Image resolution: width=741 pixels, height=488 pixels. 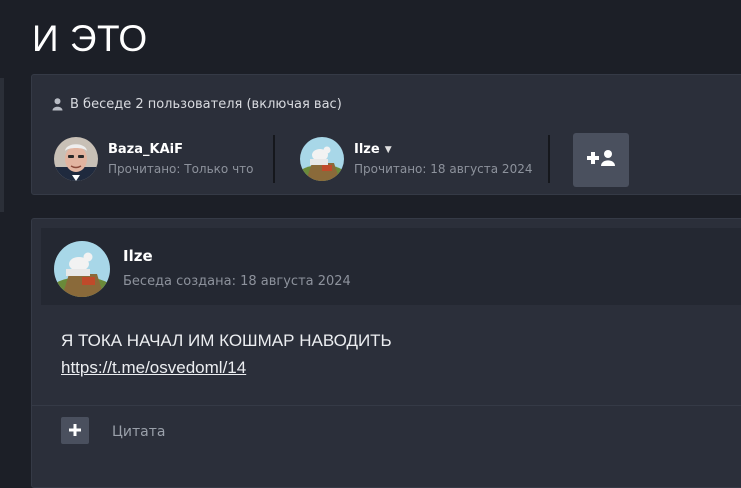 What do you see at coordinates (226, 340) in the screenshot?
I see `message-text: Я ТОКА НАЧАЛ ИМ КОШМАР НАВОДИТЬ` at bounding box center [226, 340].